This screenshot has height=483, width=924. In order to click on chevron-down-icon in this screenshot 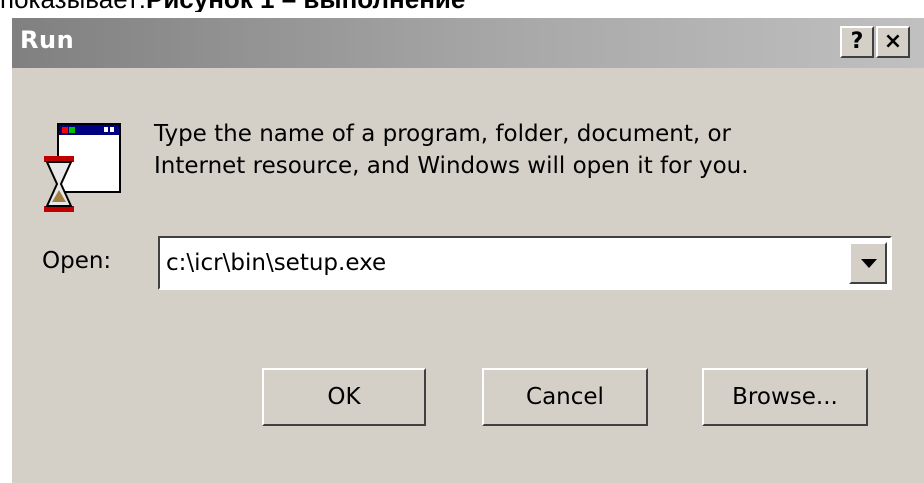, I will do `click(869, 263)`.